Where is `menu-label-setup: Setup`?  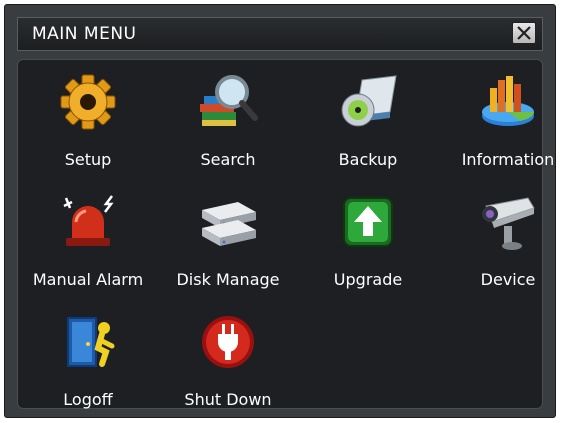
menu-label-setup: Setup is located at coordinates (88, 159).